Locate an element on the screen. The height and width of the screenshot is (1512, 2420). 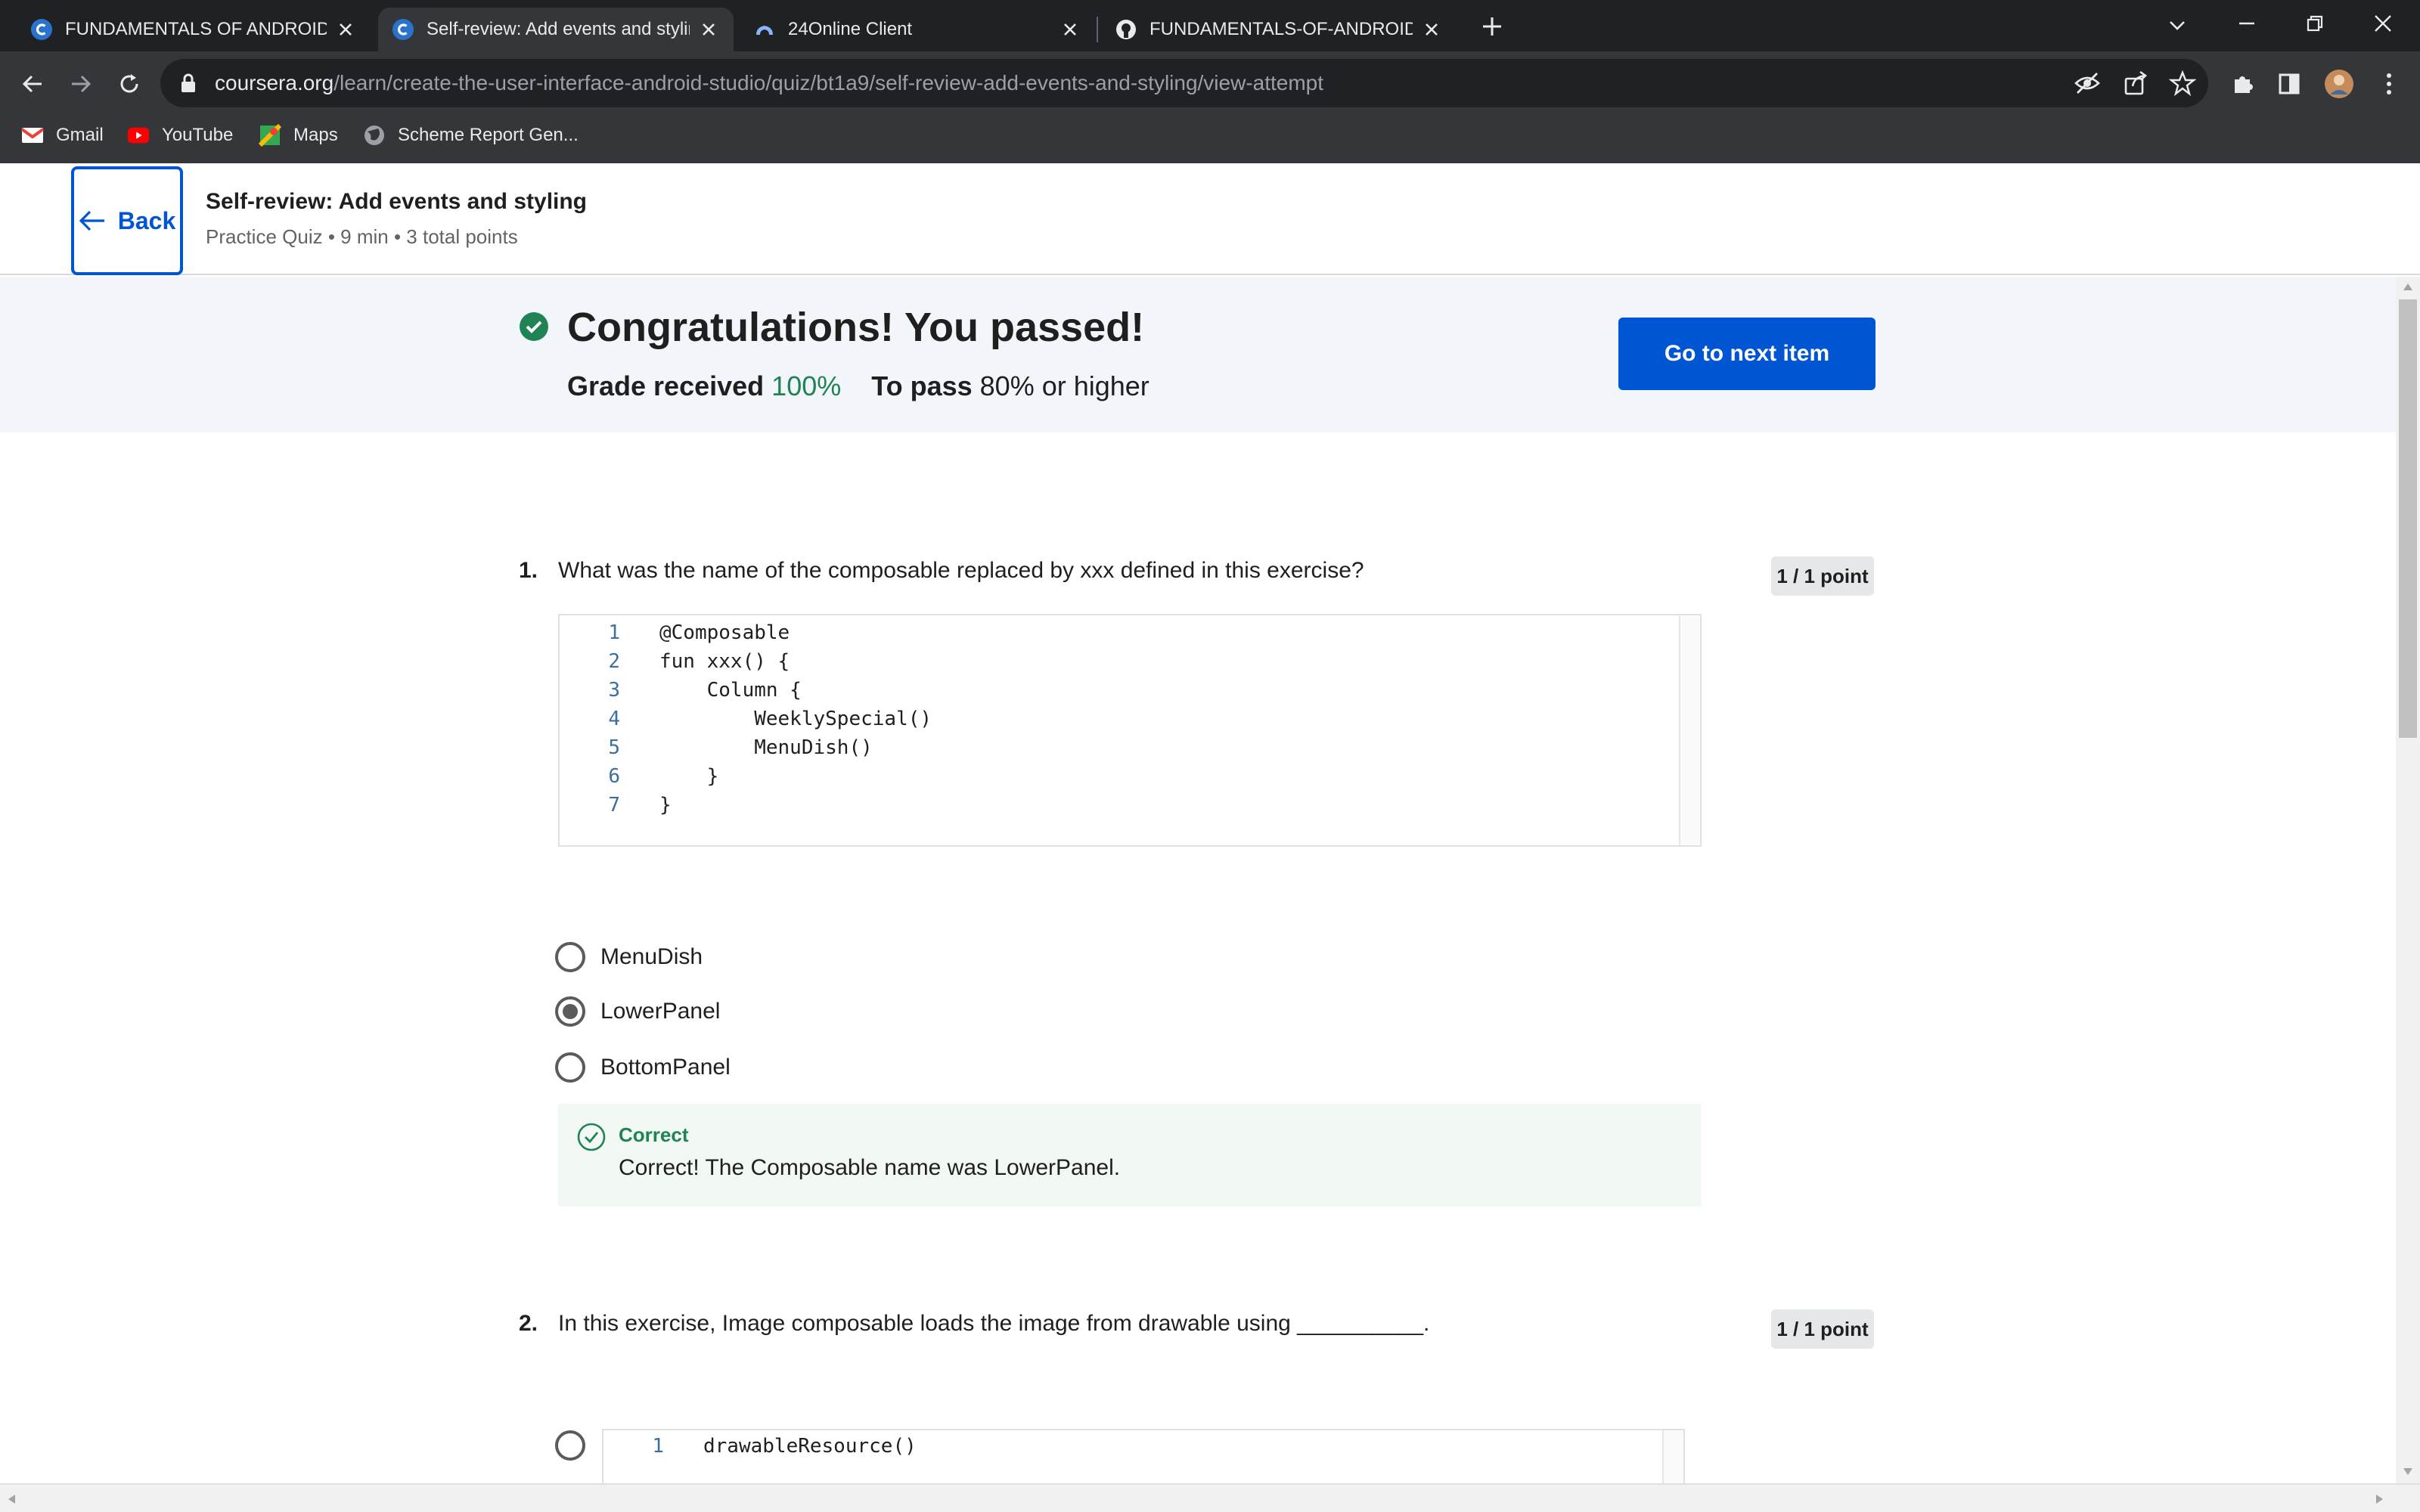
tab-fundamentals-of-android: FUNDAMENTALS OF ANDROID :: is located at coordinates (194, 30).